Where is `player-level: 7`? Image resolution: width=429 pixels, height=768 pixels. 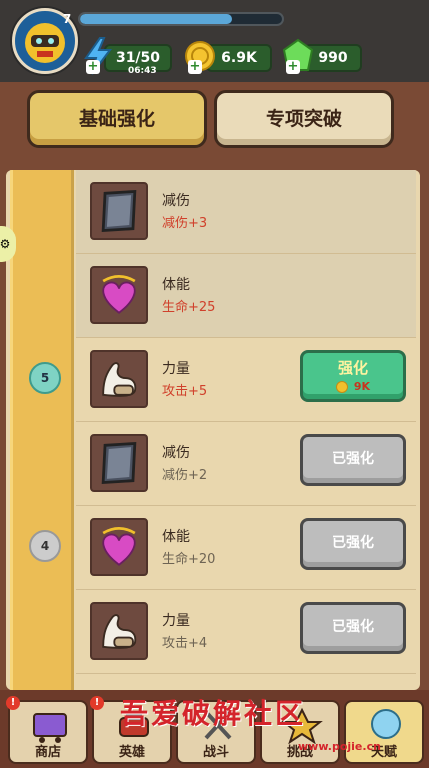 player-level: 7 is located at coordinates (67, 19).